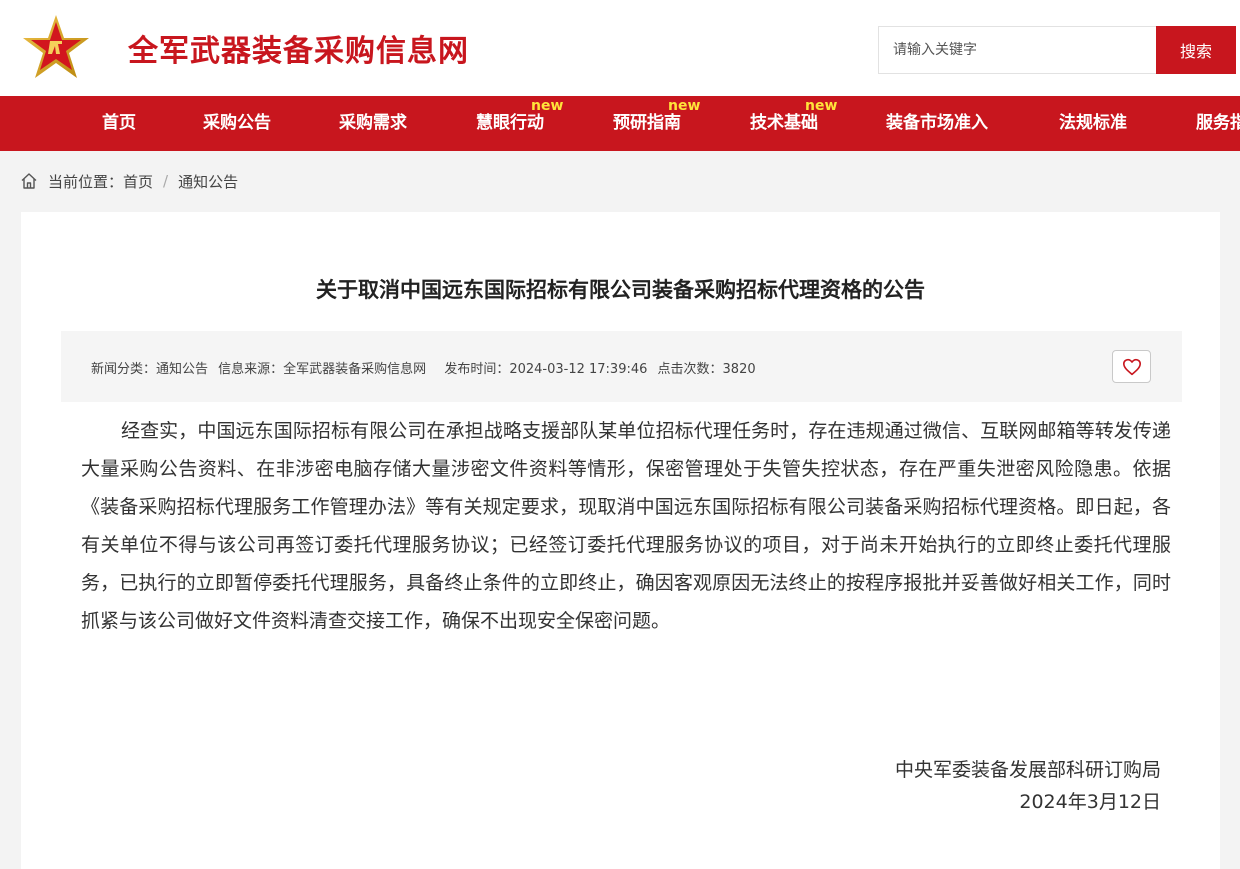  I want to click on article-signature-block: 中央军委装备发展部科研订购局 2024年3月12日, so click(1028, 786).